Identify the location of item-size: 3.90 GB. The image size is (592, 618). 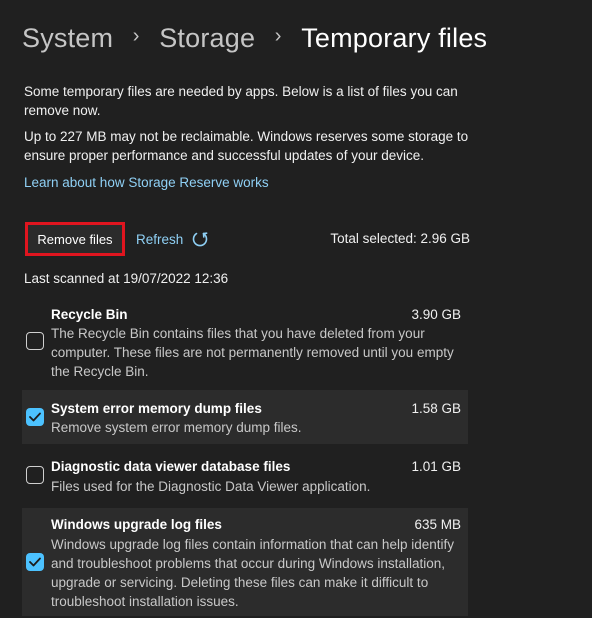
(436, 314).